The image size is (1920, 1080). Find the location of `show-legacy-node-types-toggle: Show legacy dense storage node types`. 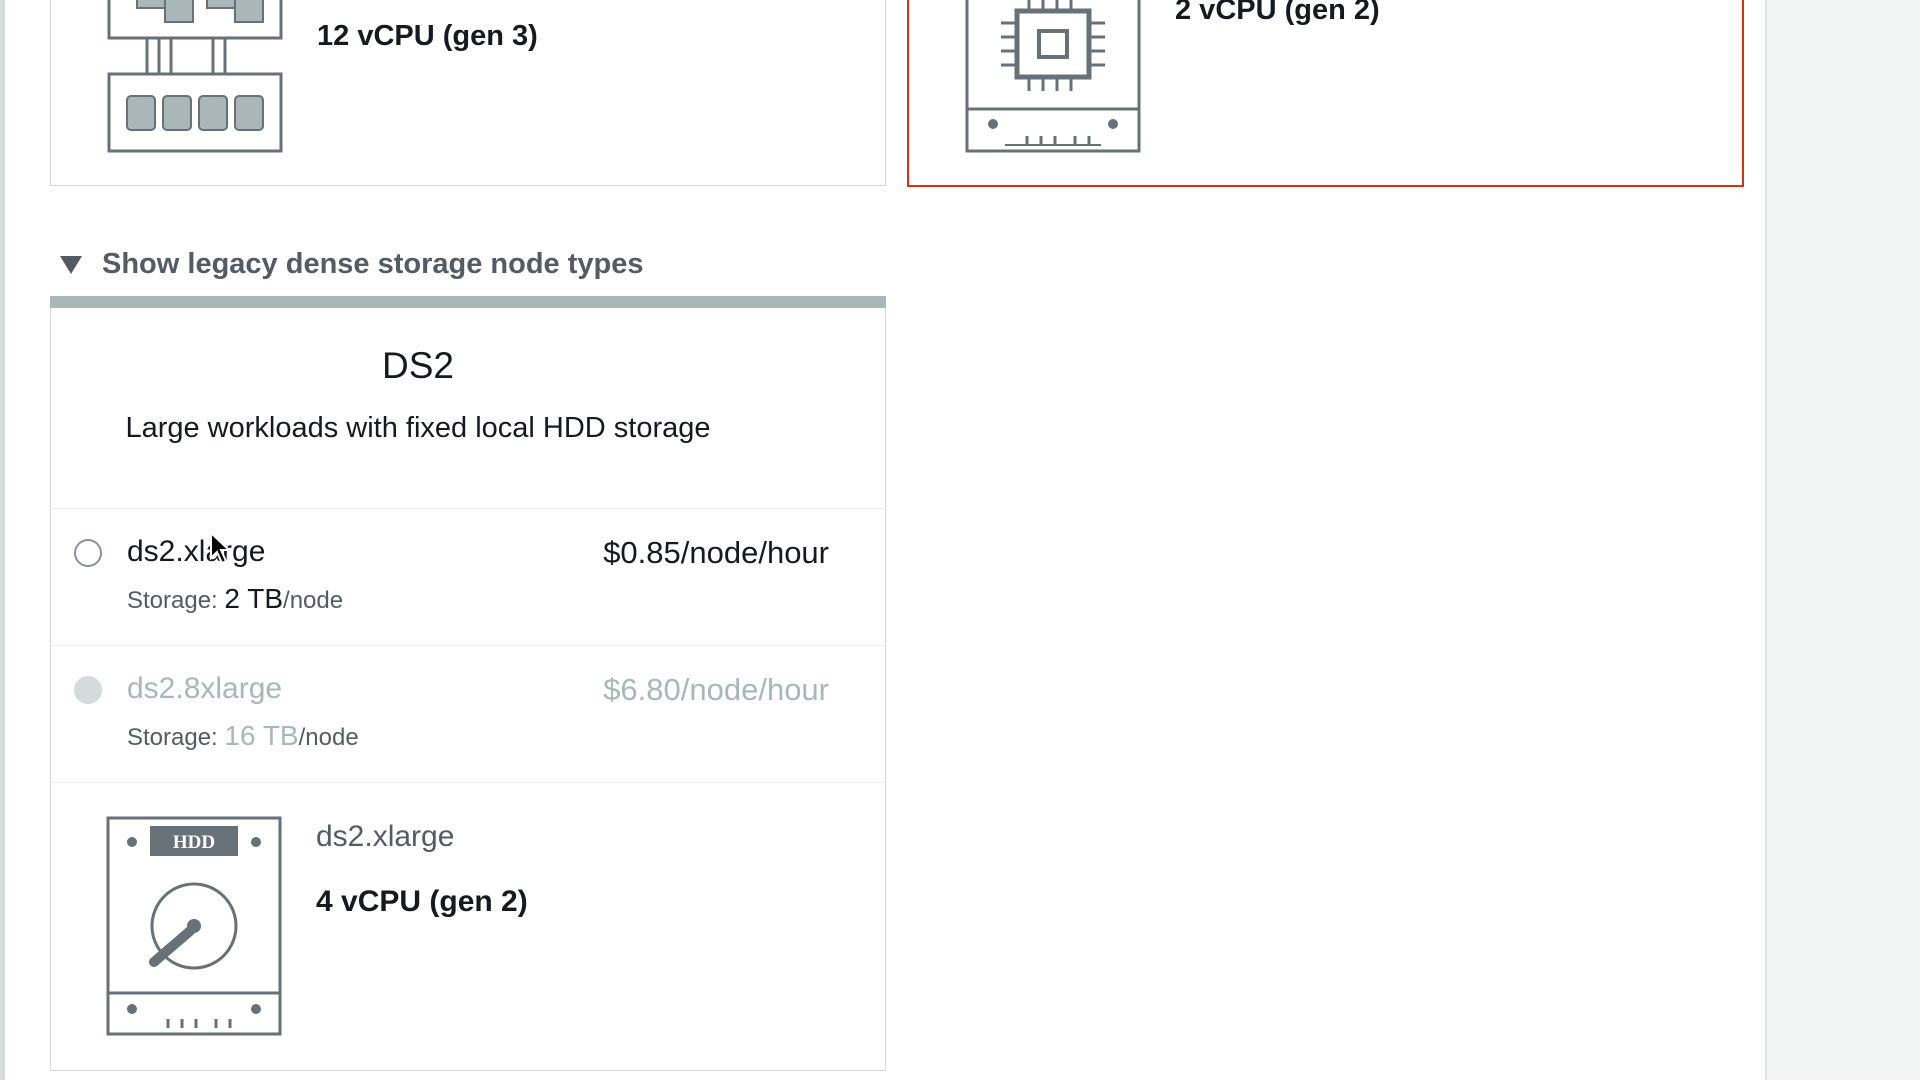

show-legacy-node-types-toggle: Show legacy dense storage node types is located at coordinates (352, 264).